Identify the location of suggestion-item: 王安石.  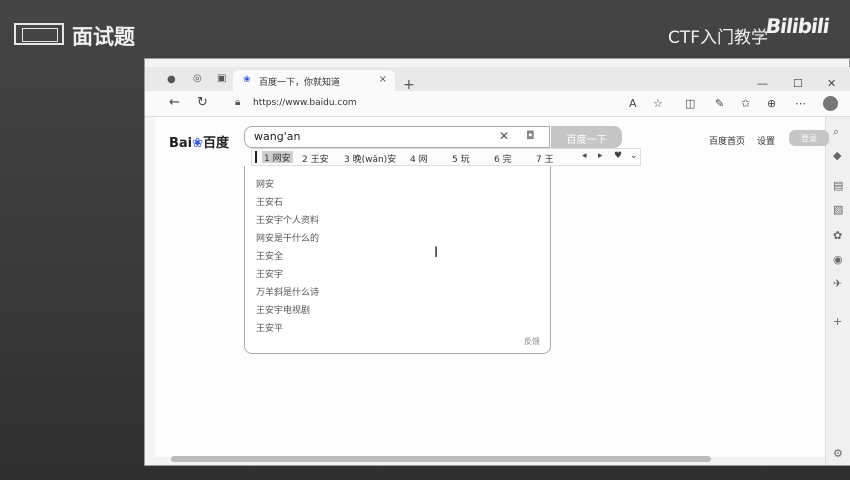
(269, 201).